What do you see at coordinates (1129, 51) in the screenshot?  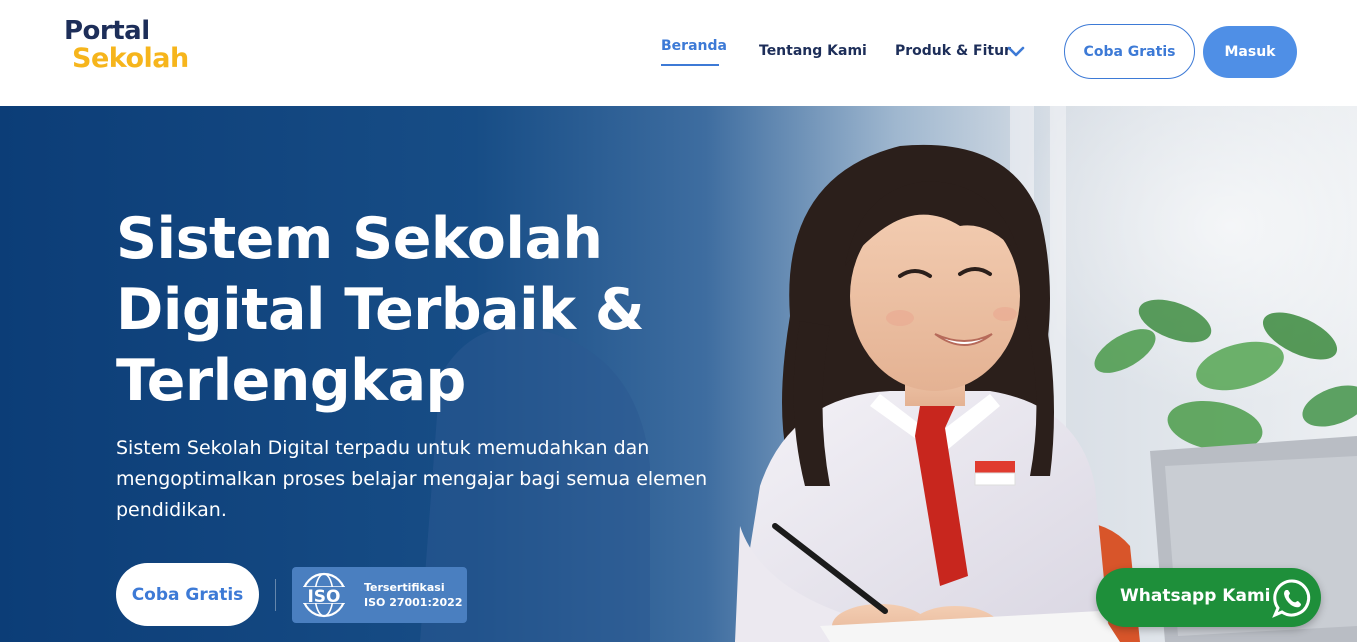 I see `header-try-free-button: Coba Gratis` at bounding box center [1129, 51].